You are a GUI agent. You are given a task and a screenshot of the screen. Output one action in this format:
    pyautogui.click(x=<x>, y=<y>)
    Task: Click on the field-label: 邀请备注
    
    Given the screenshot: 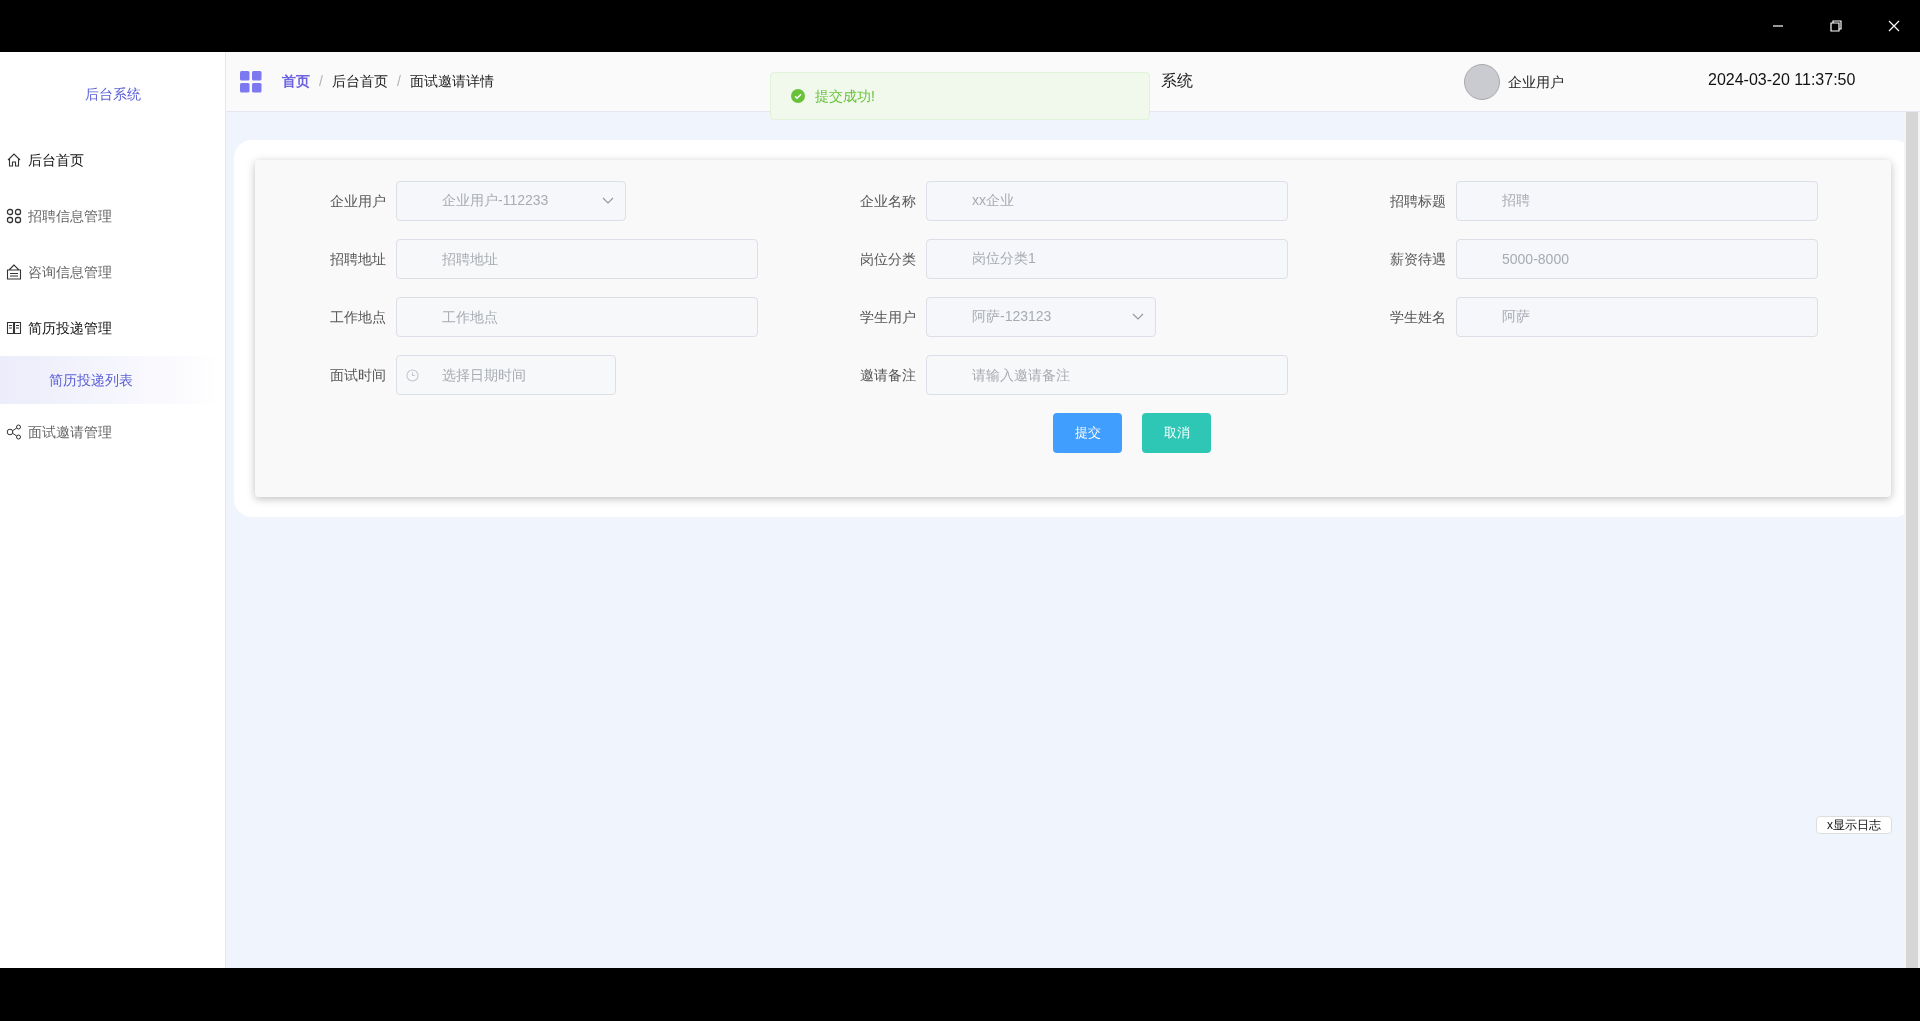 What is the action you would take?
    pyautogui.click(x=888, y=375)
    